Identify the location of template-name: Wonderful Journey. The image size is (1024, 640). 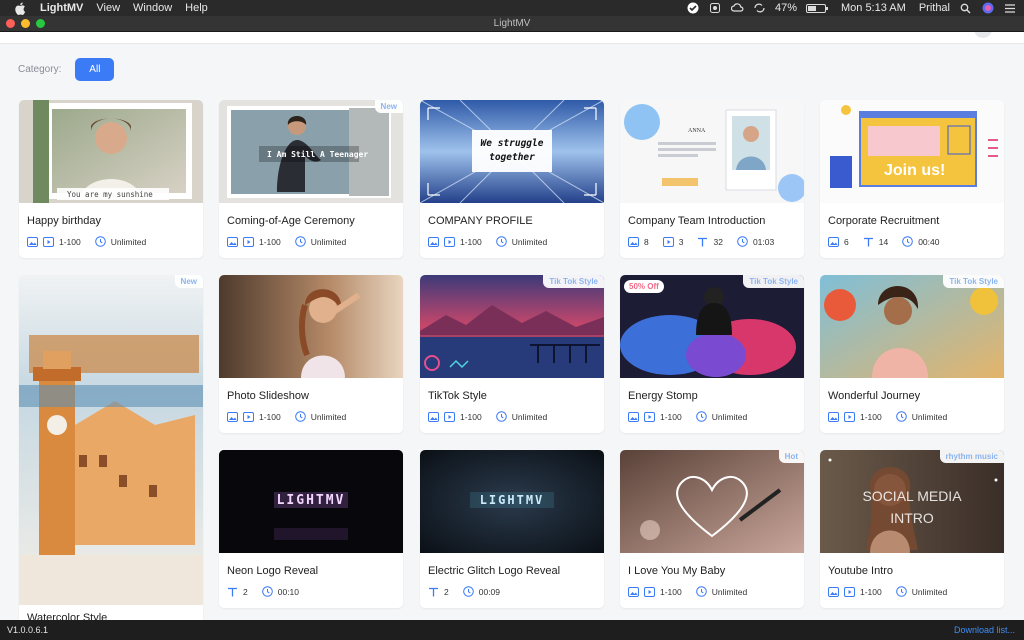
(874, 396).